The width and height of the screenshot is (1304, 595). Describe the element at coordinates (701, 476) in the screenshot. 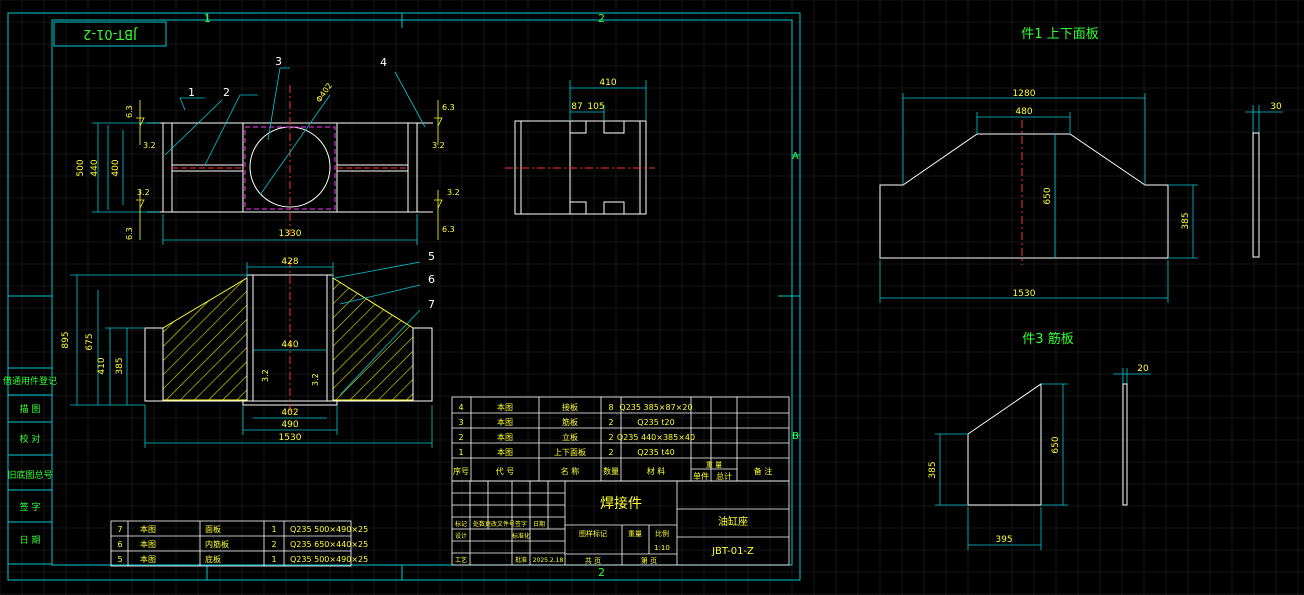

I see `bom-upper-header: 单件` at that location.